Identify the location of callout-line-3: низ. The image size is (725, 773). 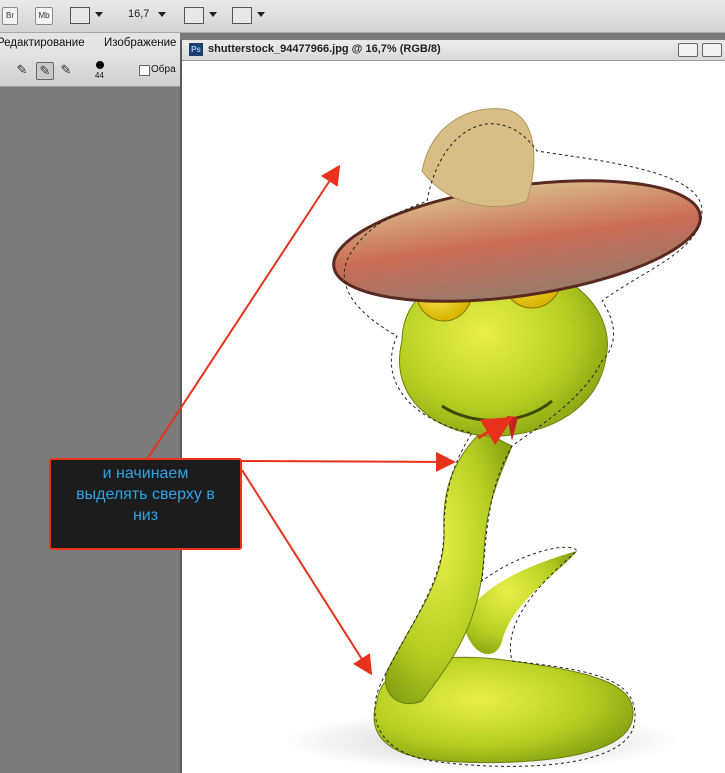
(145, 515).